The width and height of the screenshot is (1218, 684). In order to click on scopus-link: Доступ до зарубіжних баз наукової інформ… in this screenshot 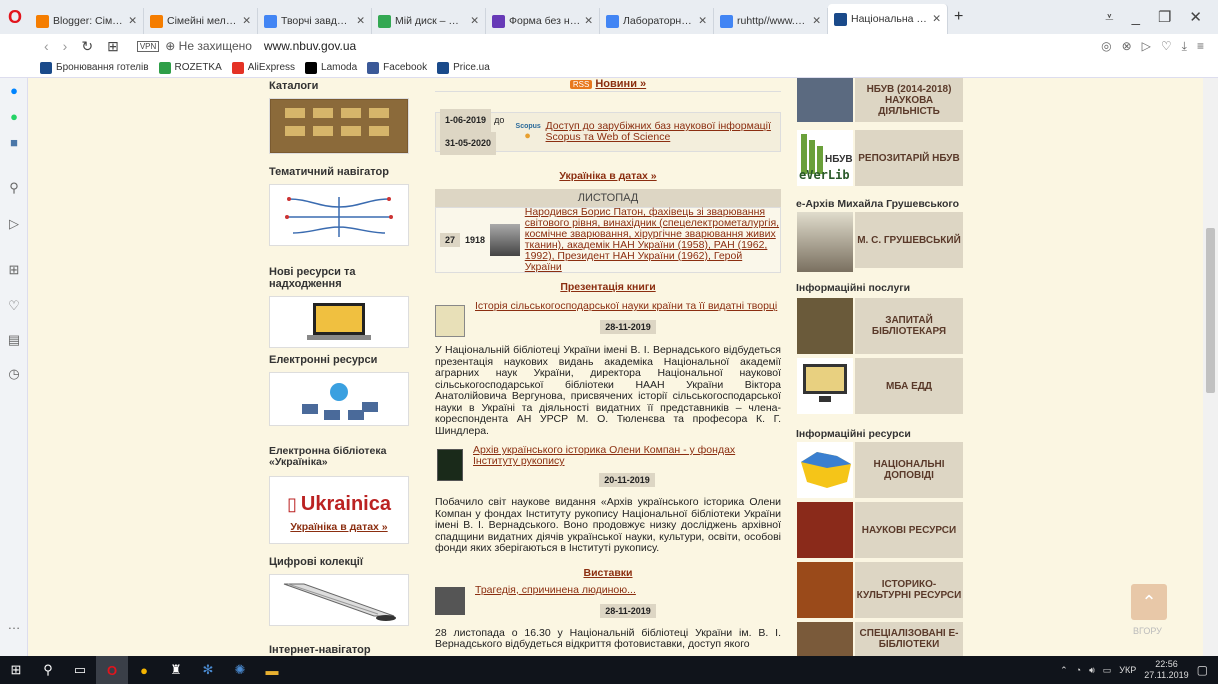, I will do `click(663, 132)`.